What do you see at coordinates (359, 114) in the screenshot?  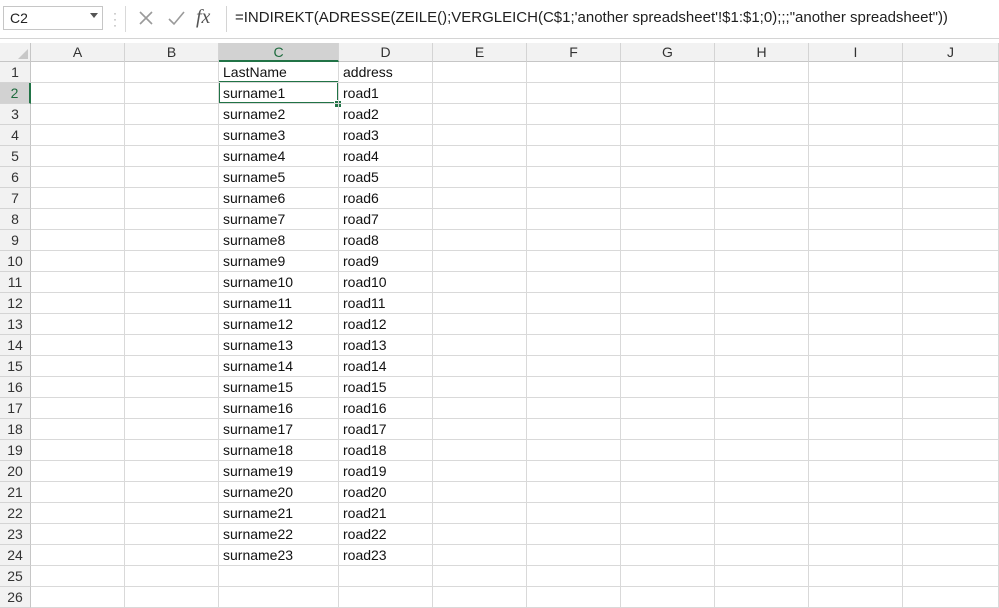 I see `cell-d3: road2` at bounding box center [359, 114].